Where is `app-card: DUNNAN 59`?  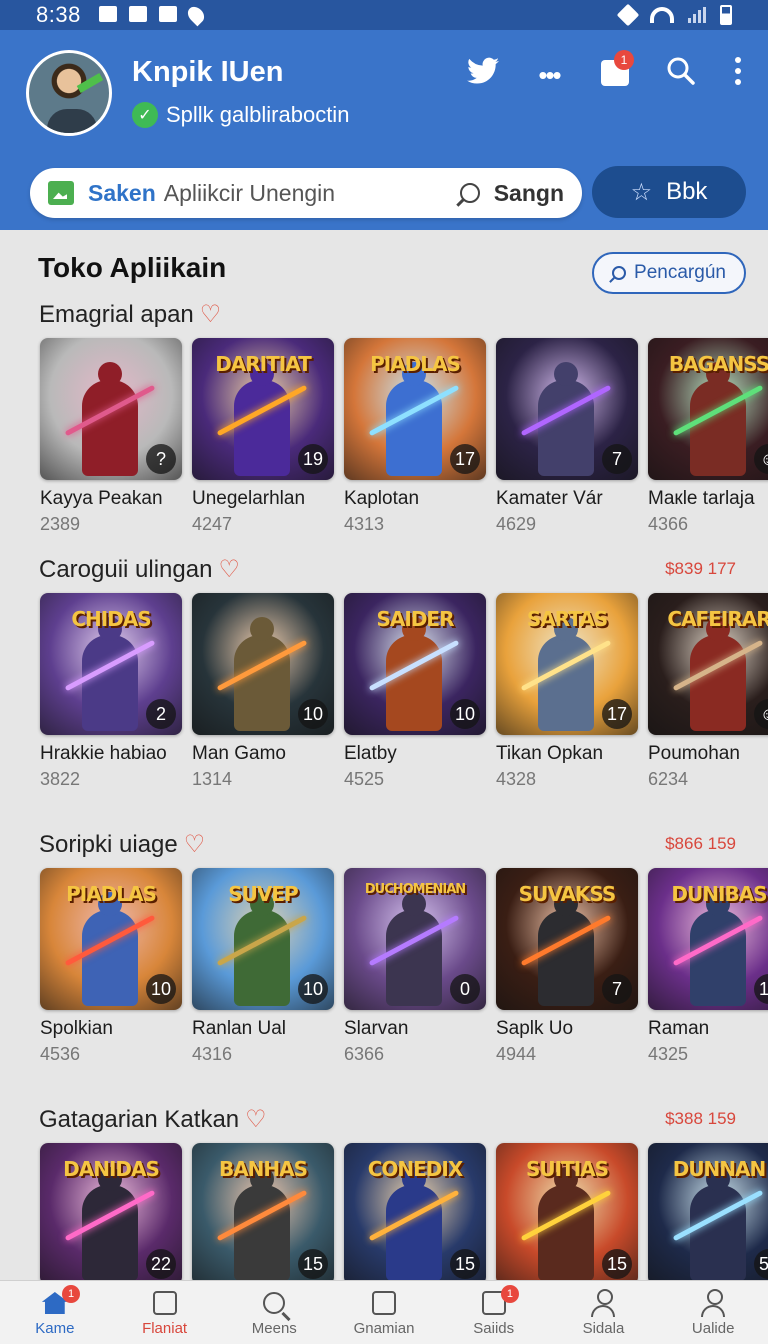 app-card: DUNNAN 59 is located at coordinates (708, 1214).